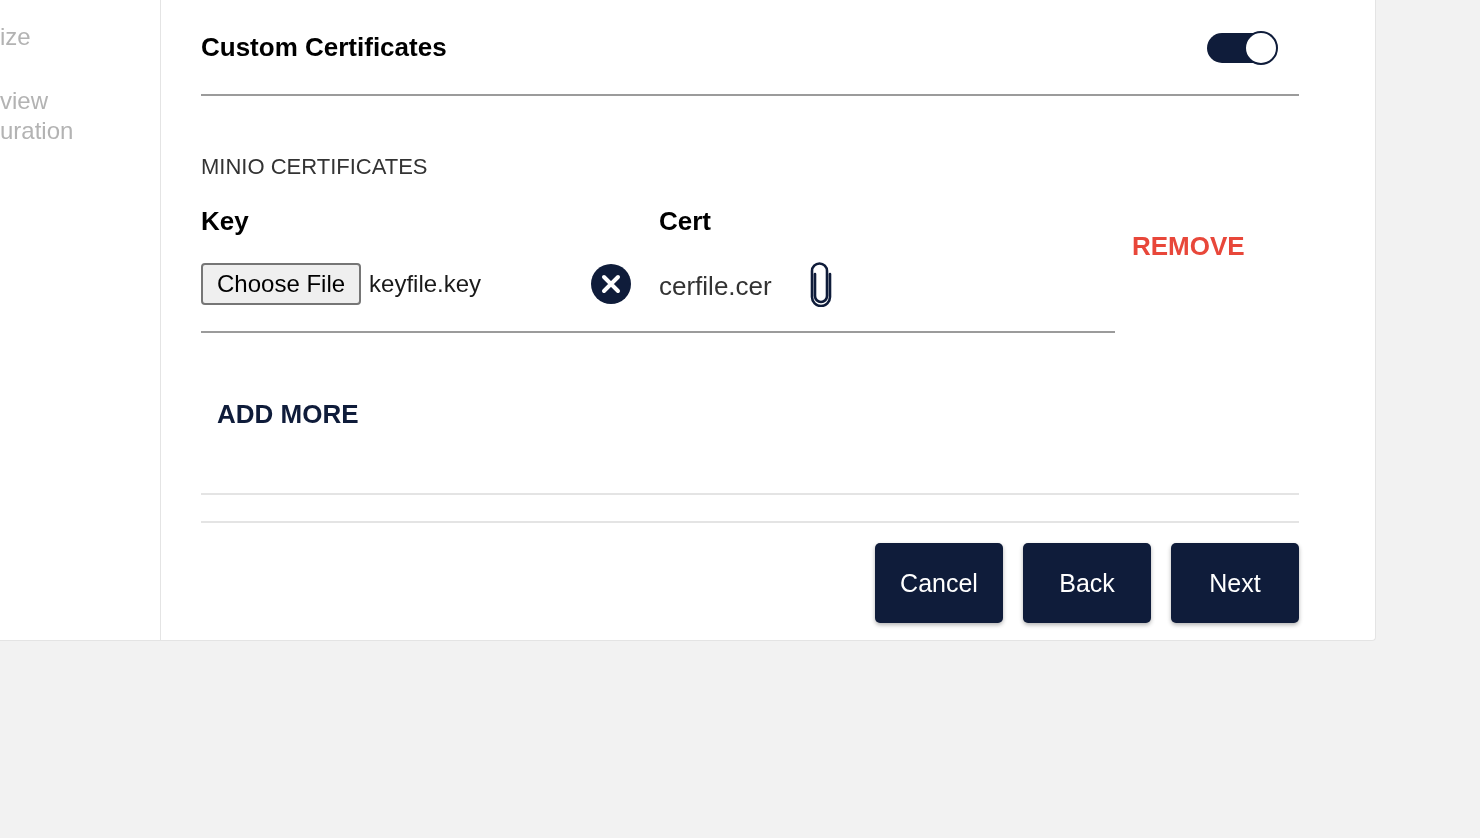 The image size is (1480, 838). I want to click on section-title: Custom Certificates, so click(324, 47).